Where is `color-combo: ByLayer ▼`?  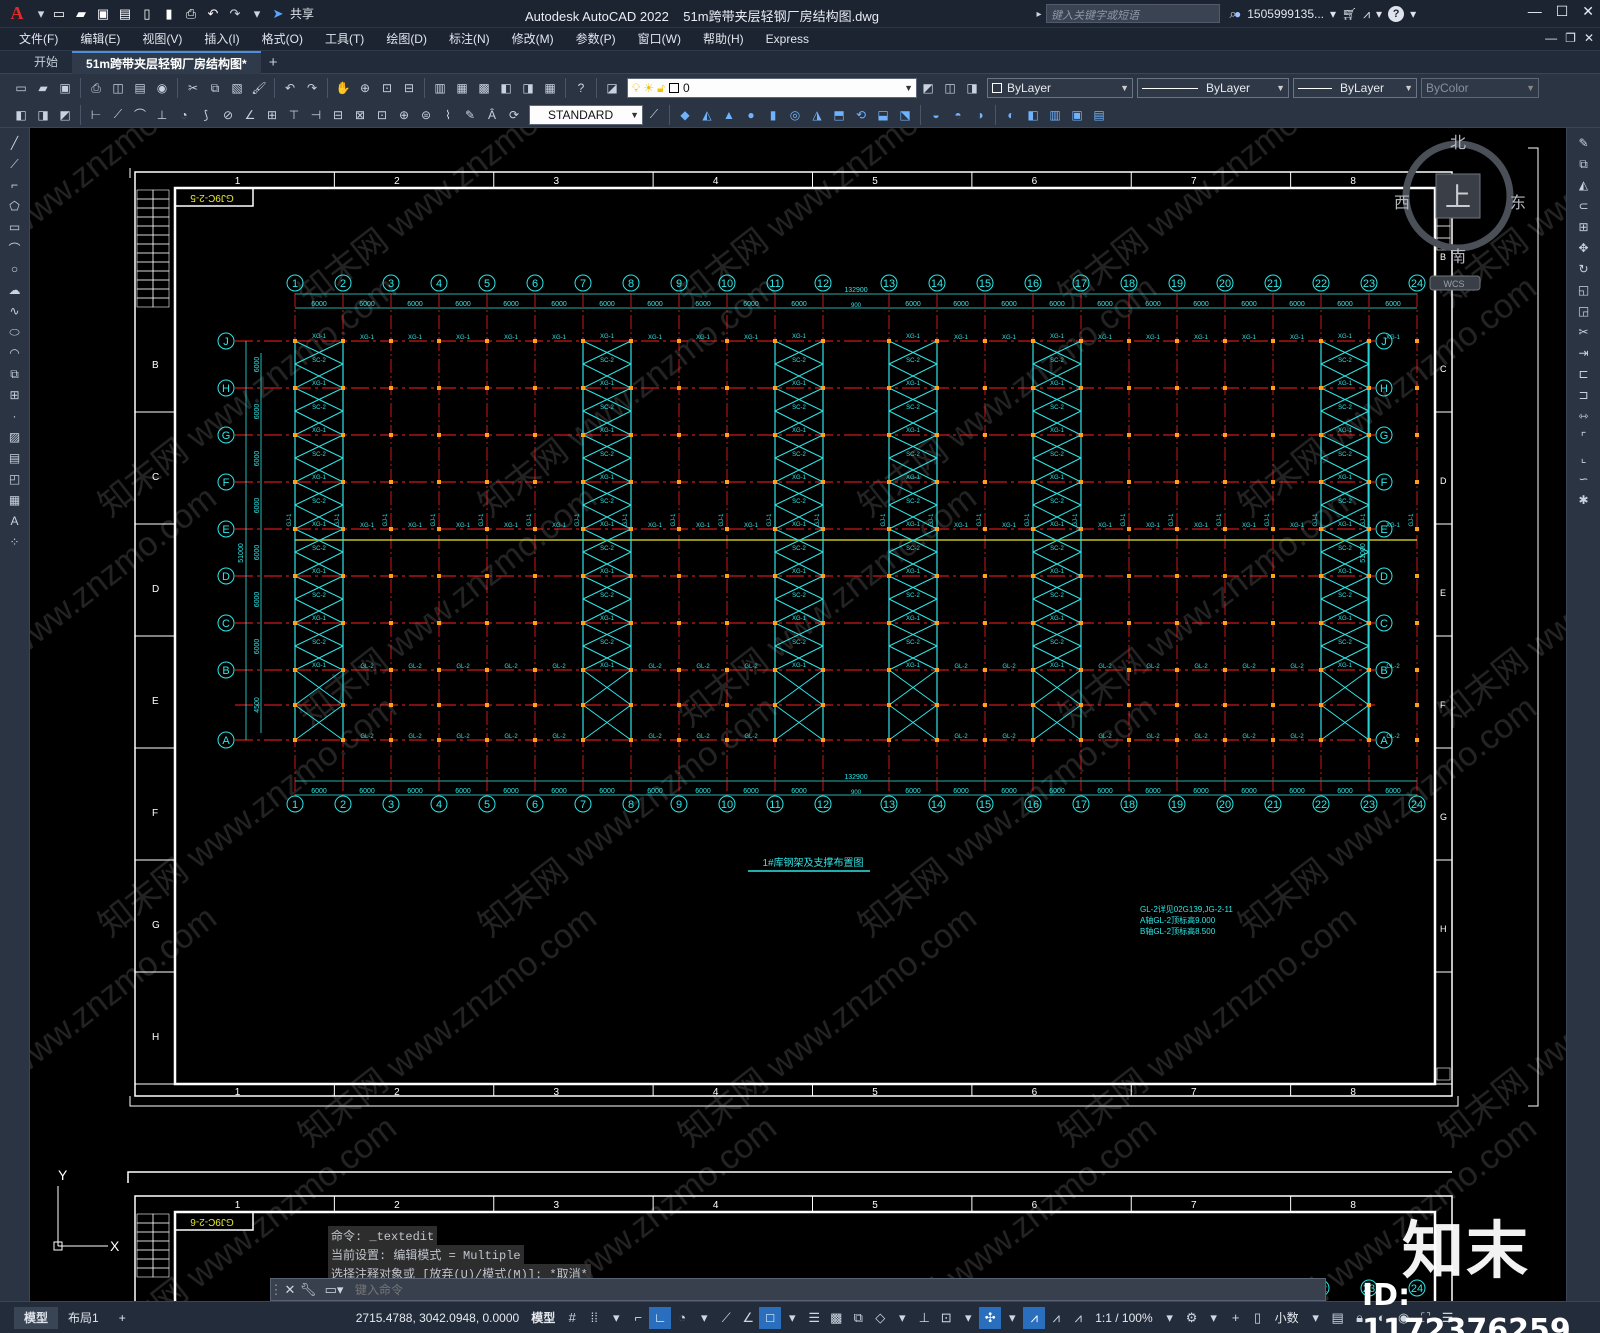 color-combo: ByLayer ▼ is located at coordinates (1060, 88).